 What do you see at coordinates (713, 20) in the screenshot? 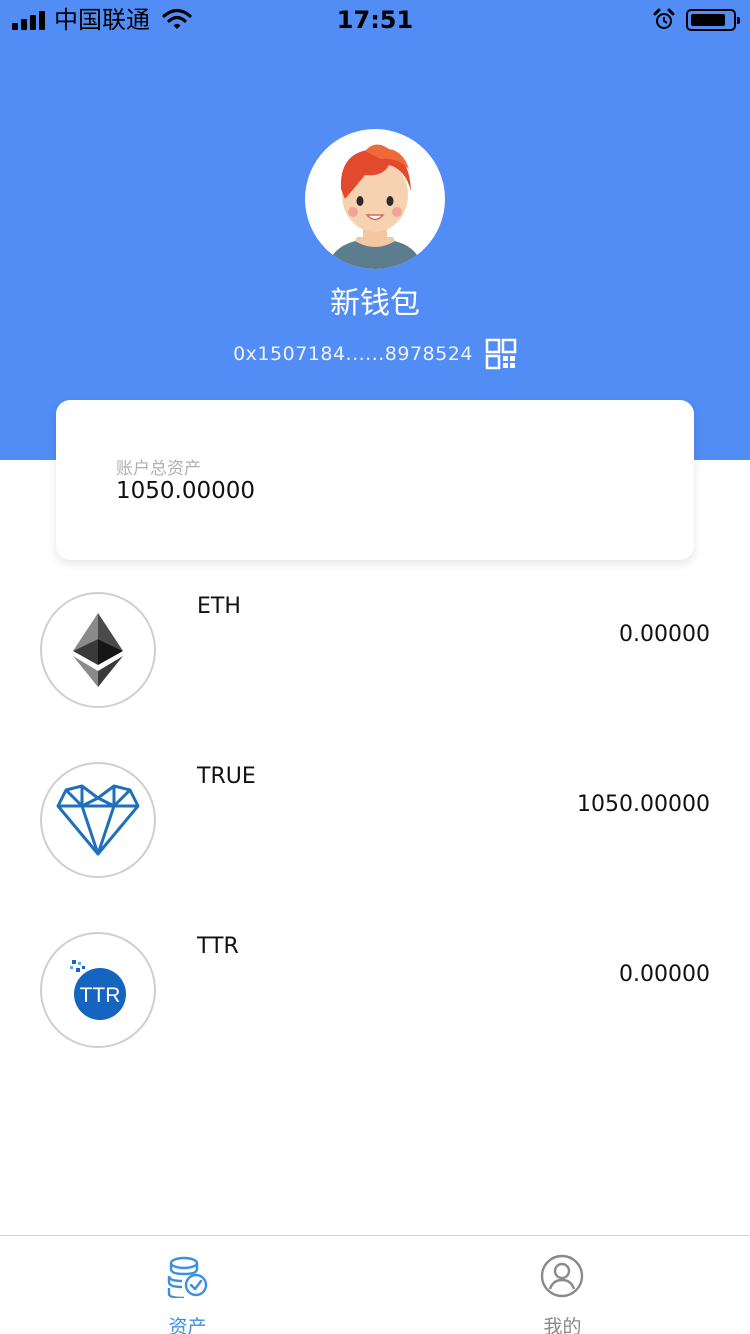
I see `battery-icon` at bounding box center [713, 20].